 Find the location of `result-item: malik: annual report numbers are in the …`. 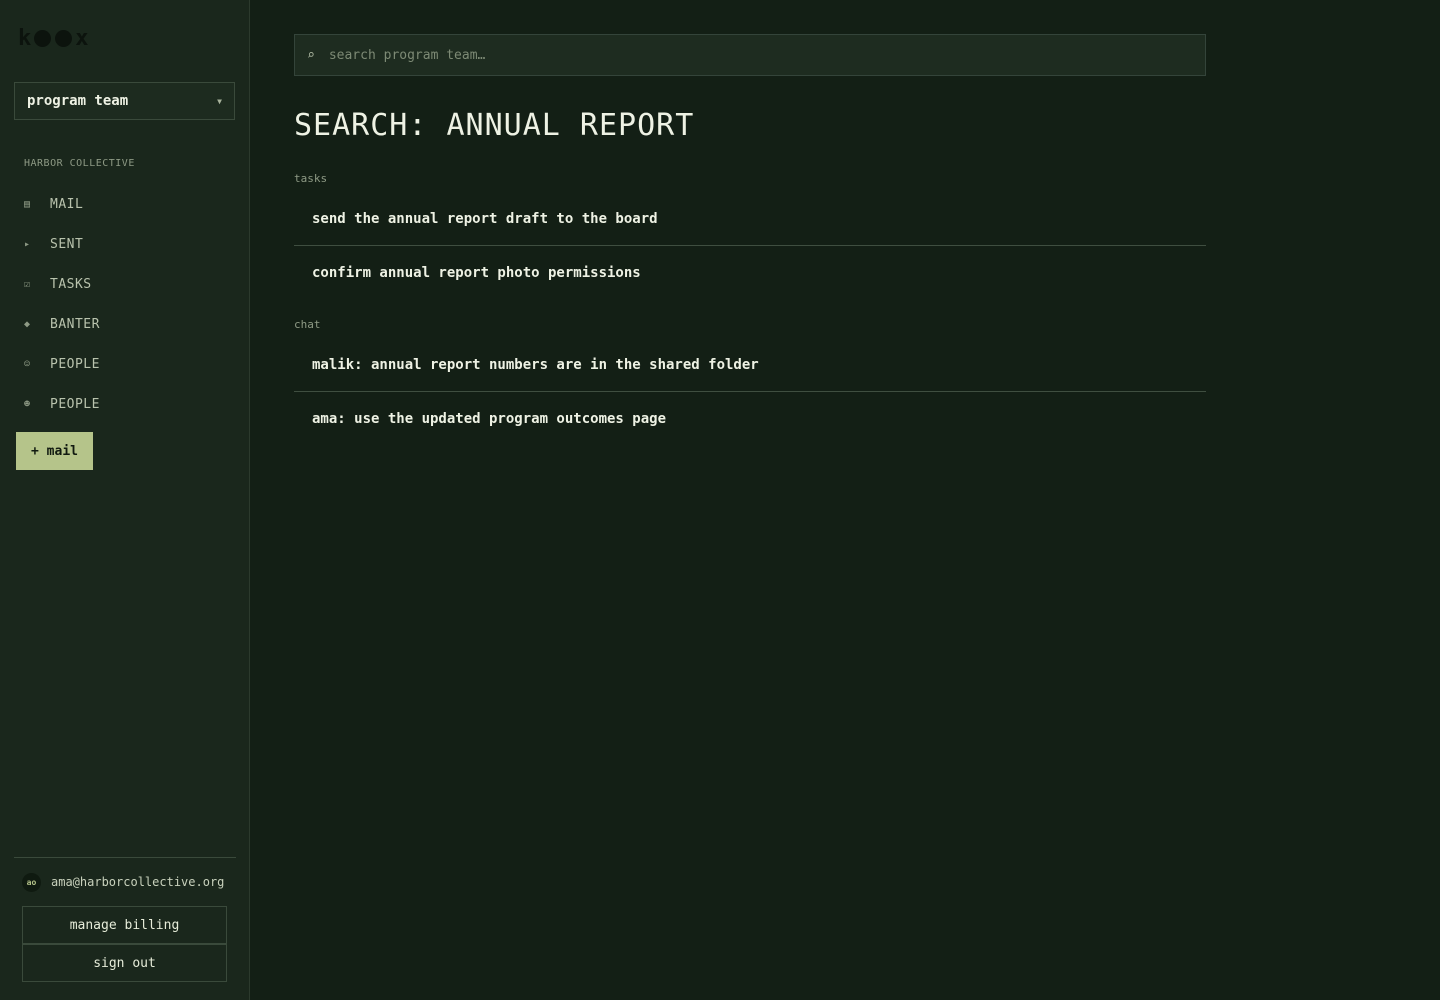

result-item: malik: annual report numbers are in the … is located at coordinates (750, 365).